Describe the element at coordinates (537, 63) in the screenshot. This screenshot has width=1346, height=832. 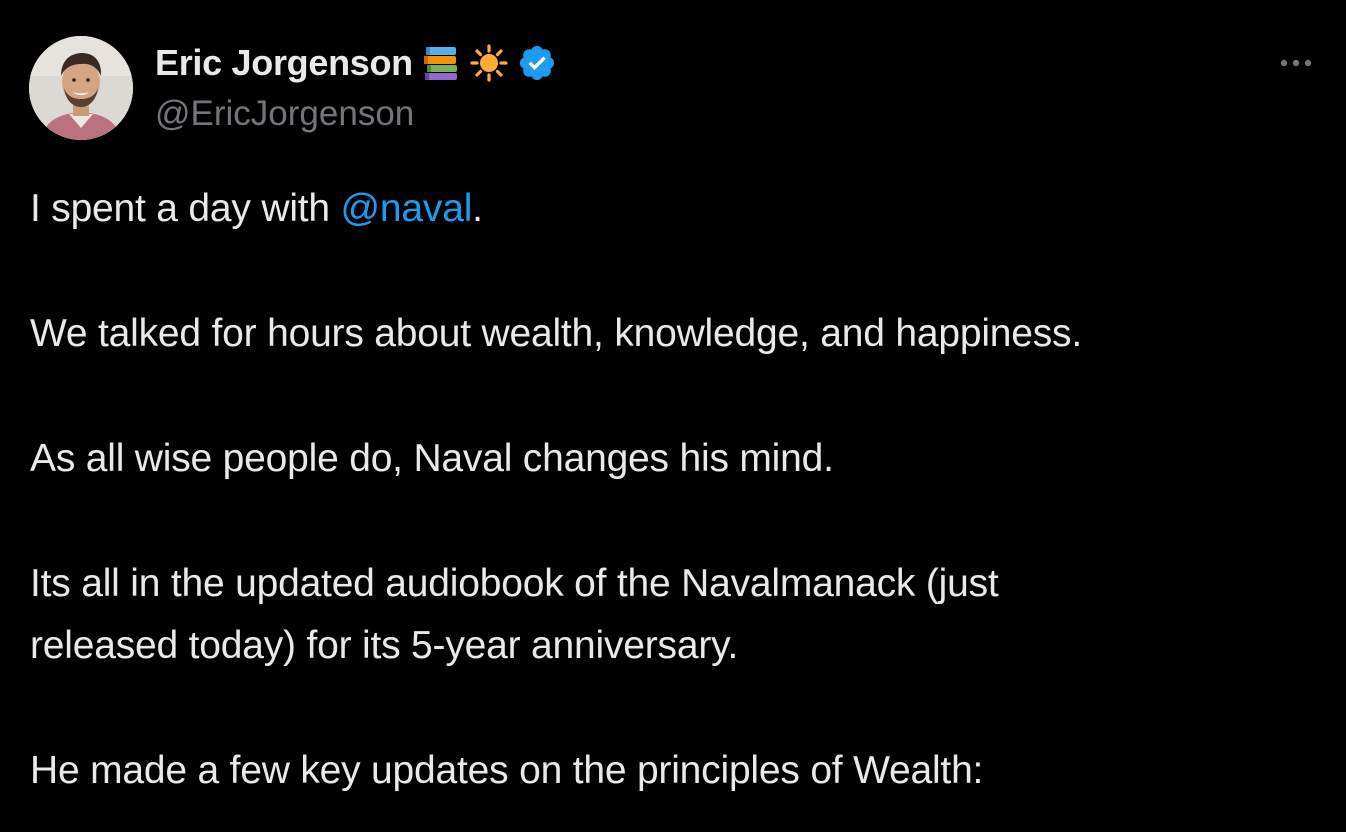
I see `verified-badge-icon` at that location.